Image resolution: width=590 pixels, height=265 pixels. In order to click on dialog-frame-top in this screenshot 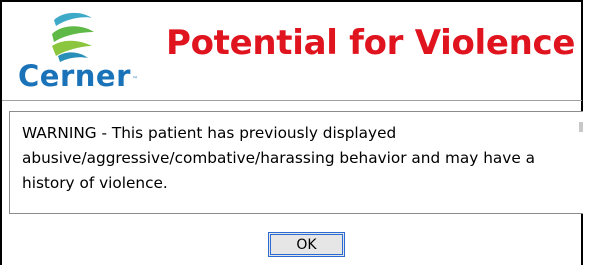, I will do `click(291, 1)`.